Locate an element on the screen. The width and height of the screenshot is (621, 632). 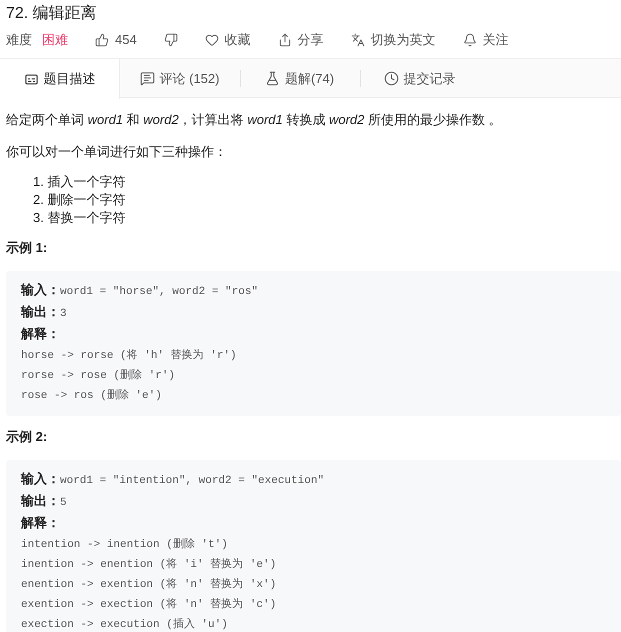
difficulty-value: 困难 is located at coordinates (55, 40).